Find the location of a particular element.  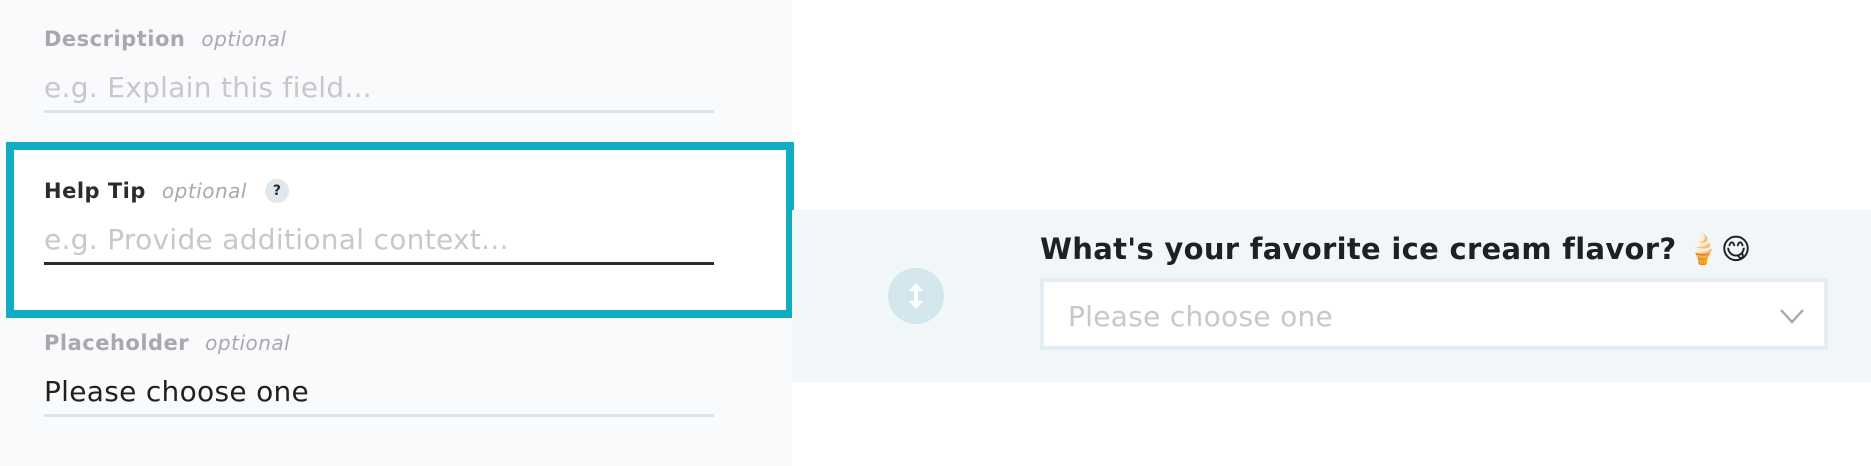

vertical-arrows-icon is located at coordinates (916, 296).